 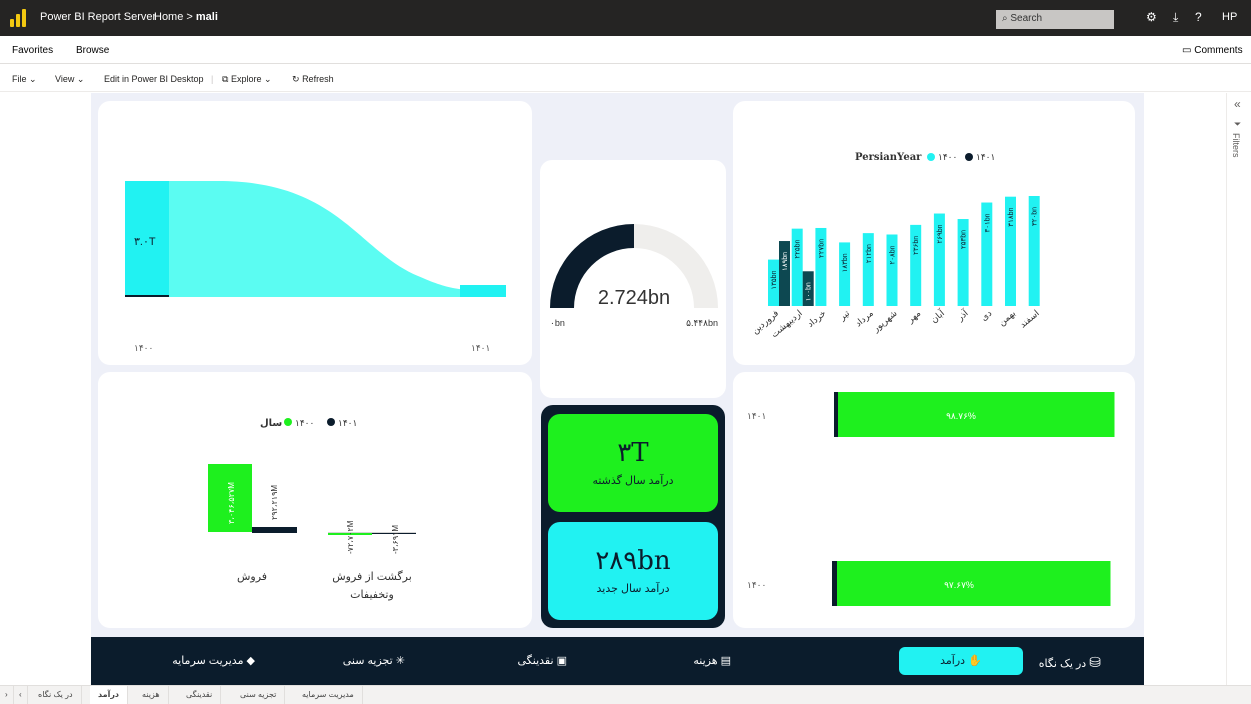 What do you see at coordinates (633, 561) in the screenshot?
I see `kpi-new-year-value: ۲۸۹bn` at bounding box center [633, 561].